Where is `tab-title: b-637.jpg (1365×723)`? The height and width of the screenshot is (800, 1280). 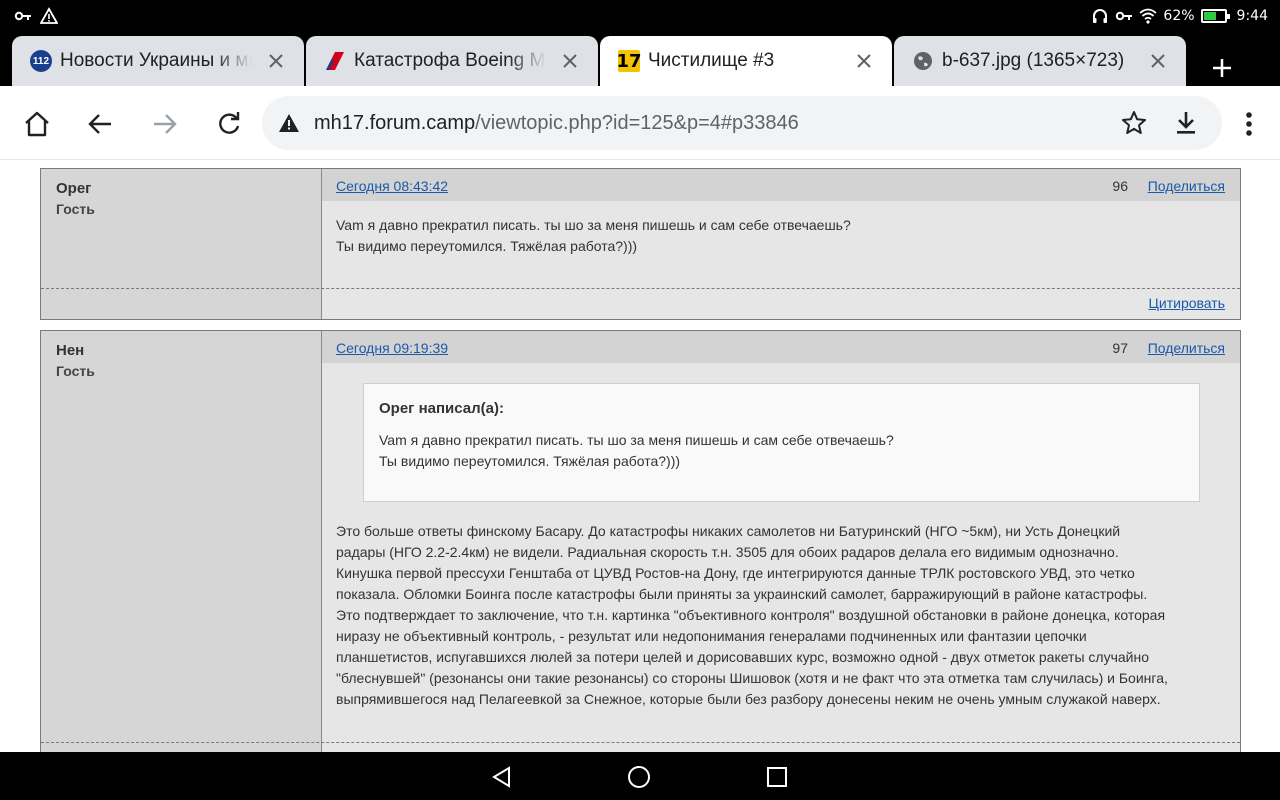 tab-title: b-637.jpg (1365×723) is located at coordinates (1033, 60).